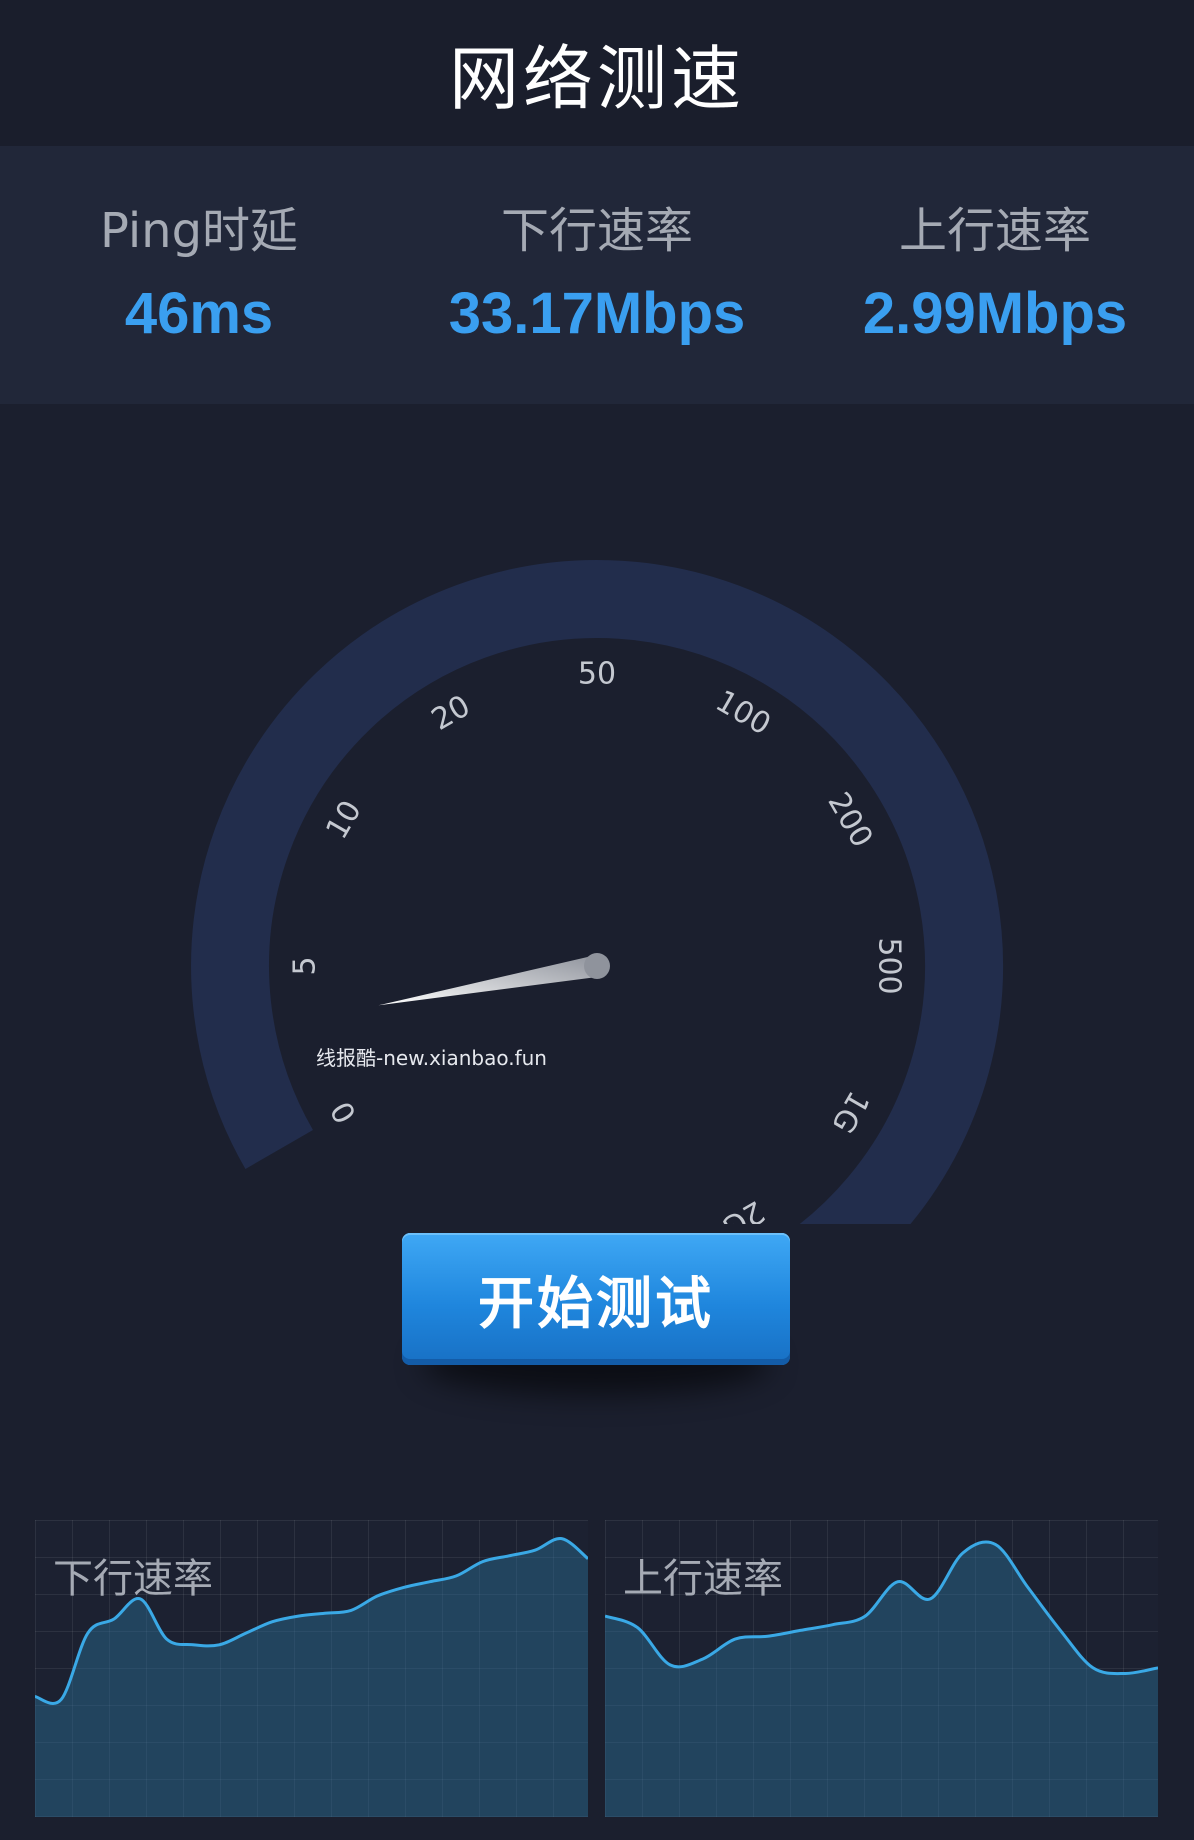 This screenshot has height=1840, width=1194. I want to click on gauge-tick-label: 200, so click(849, 819).